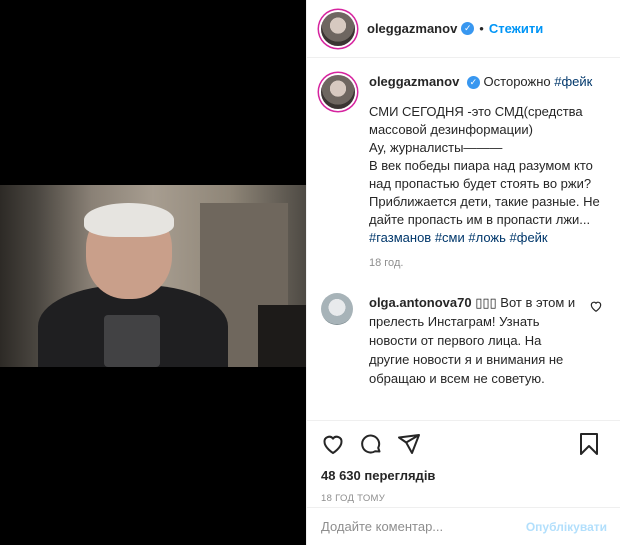  What do you see at coordinates (566, 527) in the screenshot?
I see `publish-button: Опублікувати` at bounding box center [566, 527].